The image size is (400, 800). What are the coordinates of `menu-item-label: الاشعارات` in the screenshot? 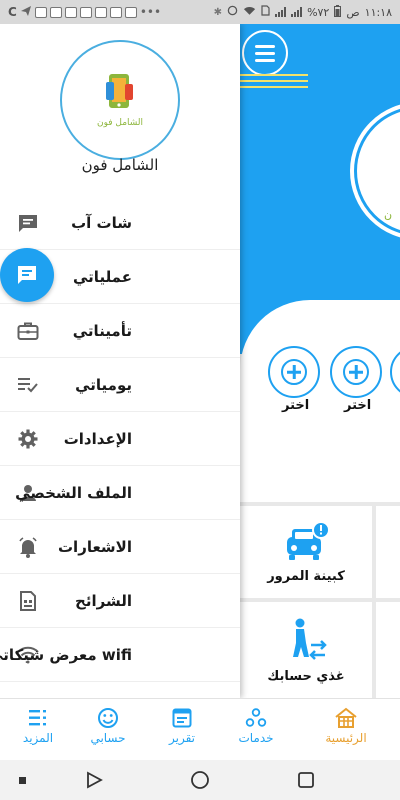 It's located at (94, 546).